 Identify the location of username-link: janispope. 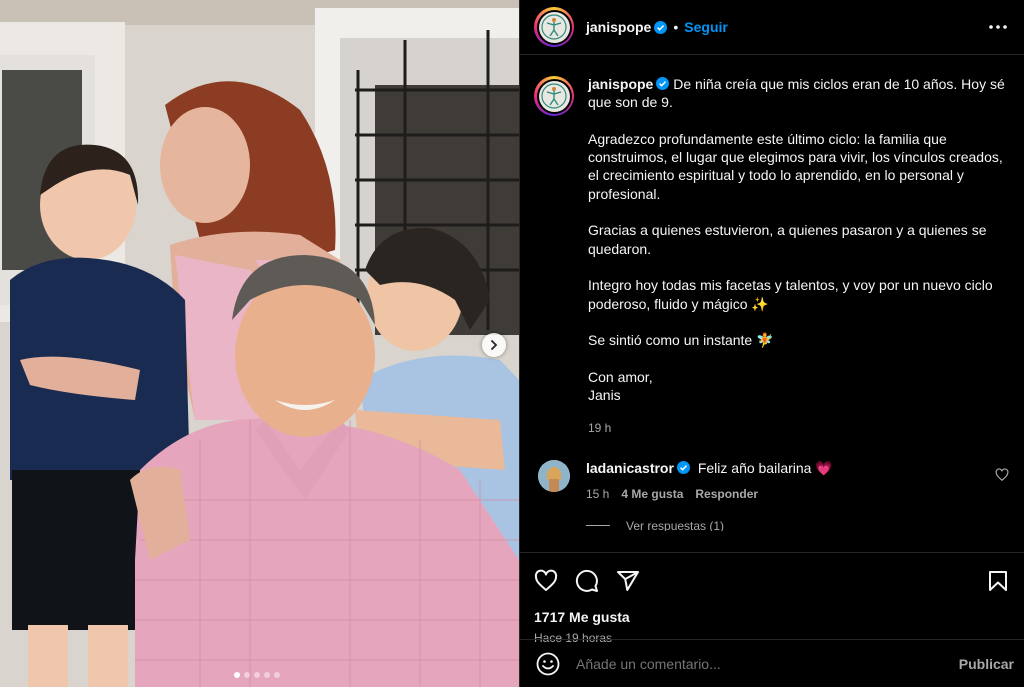
(618, 27).